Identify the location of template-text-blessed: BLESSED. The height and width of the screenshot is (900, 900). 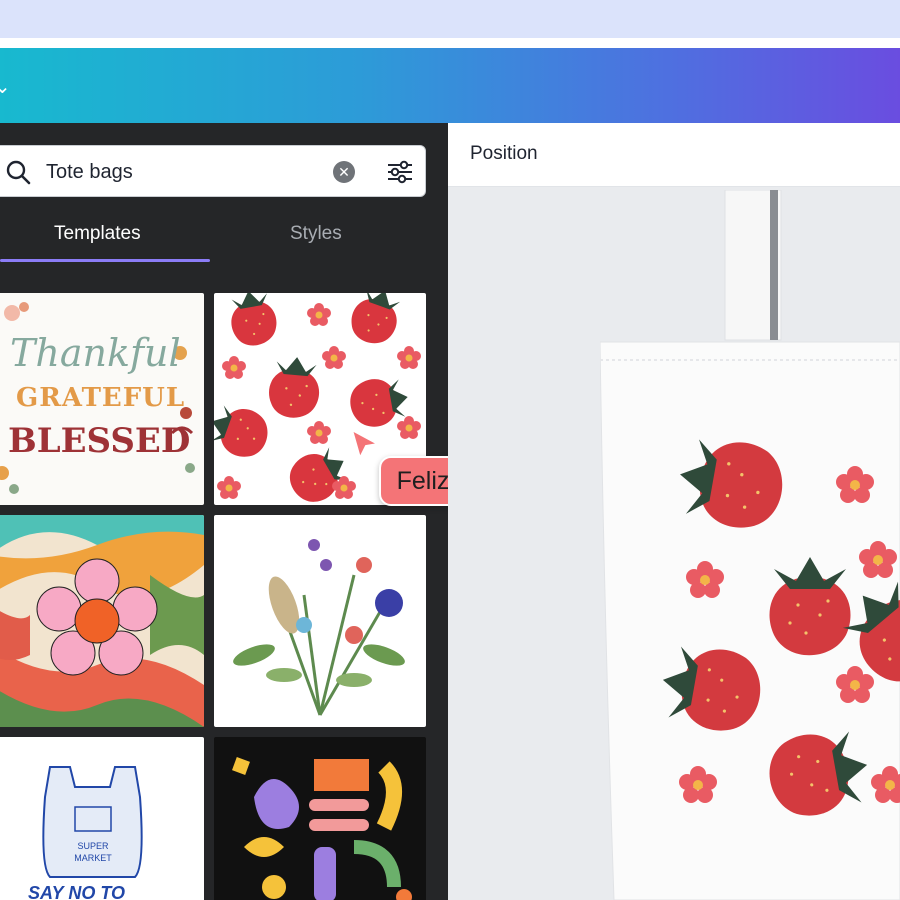
(99, 441).